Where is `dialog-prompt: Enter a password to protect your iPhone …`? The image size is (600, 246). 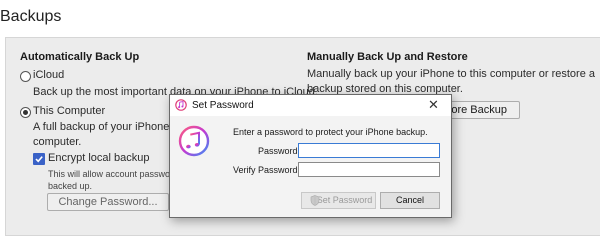
dialog-prompt: Enter a password to protect your iPhone … is located at coordinates (330, 132).